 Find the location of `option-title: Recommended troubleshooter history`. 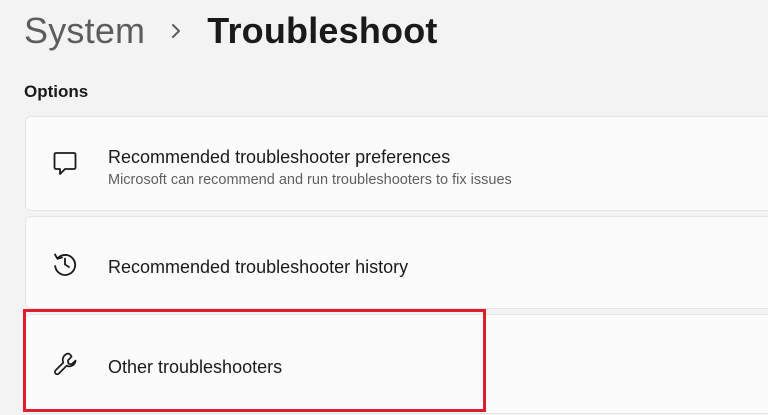

option-title: Recommended troubleshooter history is located at coordinates (258, 267).